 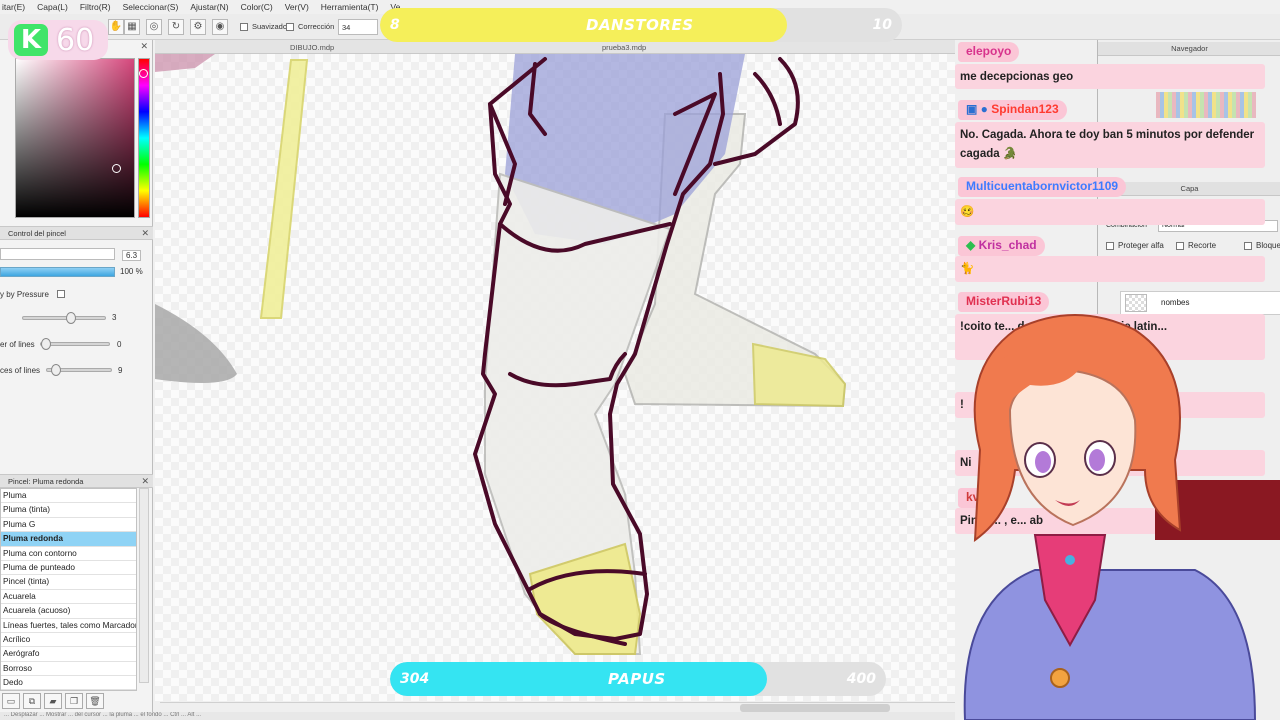 What do you see at coordinates (57, 254) in the screenshot?
I see `size-track` at bounding box center [57, 254].